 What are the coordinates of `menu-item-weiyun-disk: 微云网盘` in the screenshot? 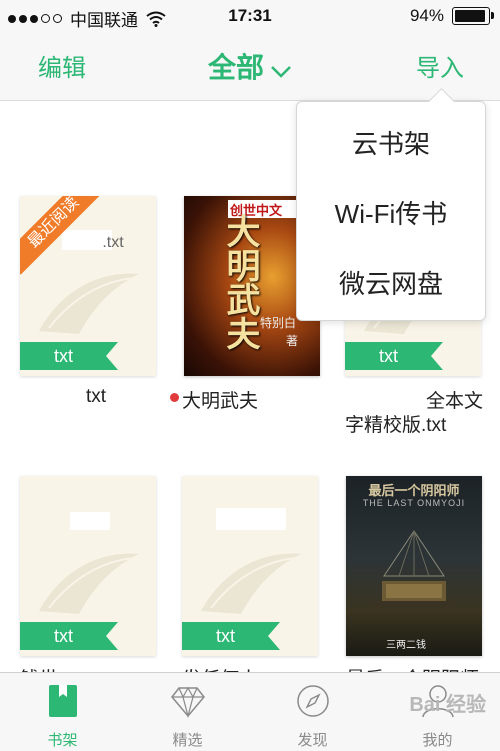 It's located at (391, 282).